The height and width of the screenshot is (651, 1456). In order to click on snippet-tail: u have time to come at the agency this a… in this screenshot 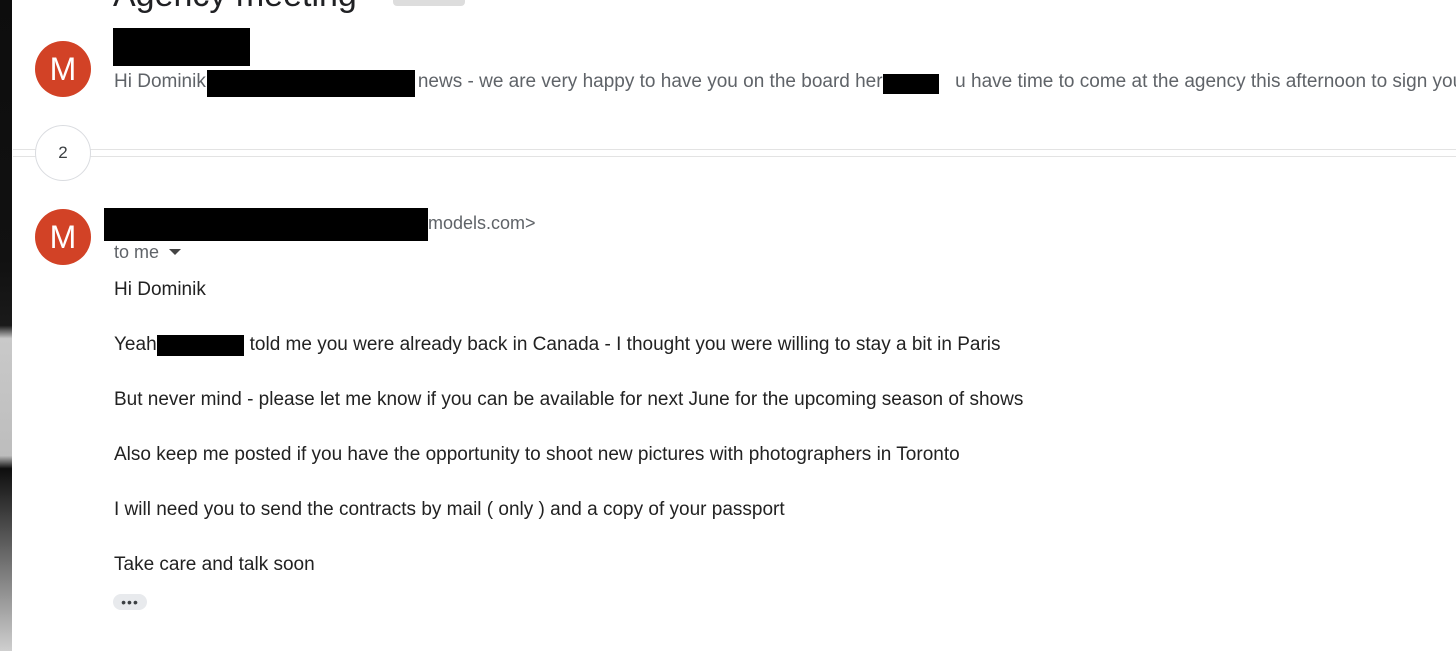, I will do `click(1205, 81)`.